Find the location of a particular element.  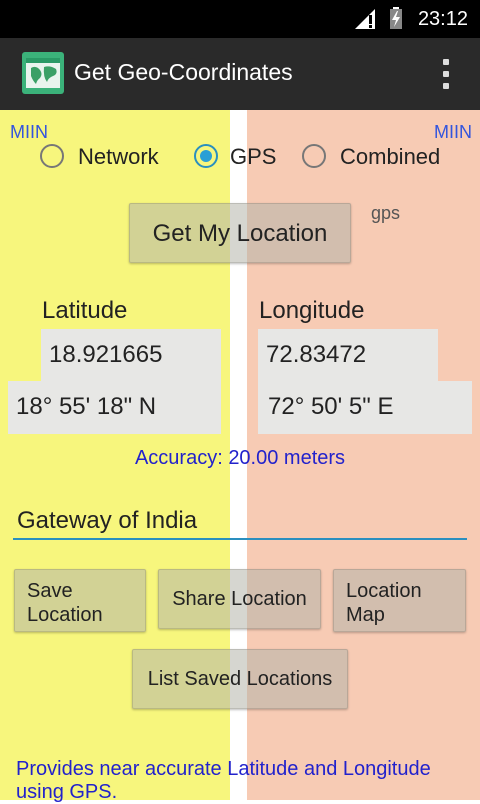

save-location-button: Save Location is located at coordinates (80, 600).